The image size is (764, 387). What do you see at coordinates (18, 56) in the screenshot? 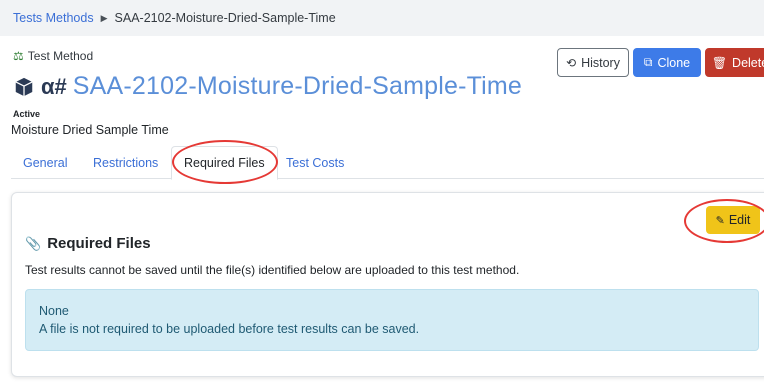
I see `balance-scale-icon: ⚖` at bounding box center [18, 56].